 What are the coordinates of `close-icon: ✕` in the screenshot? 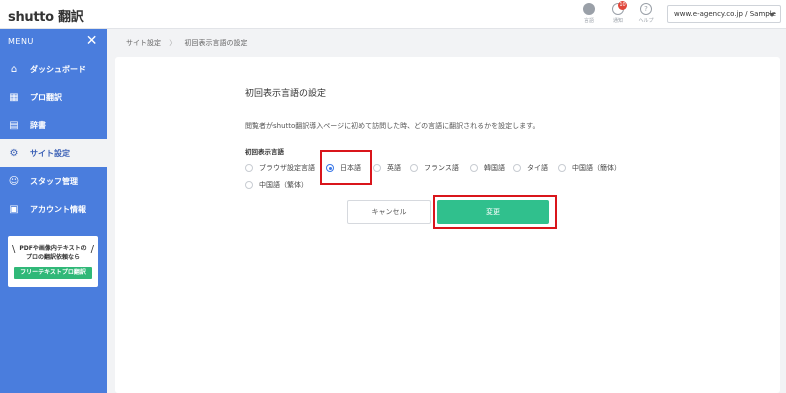 It's located at (92, 41).